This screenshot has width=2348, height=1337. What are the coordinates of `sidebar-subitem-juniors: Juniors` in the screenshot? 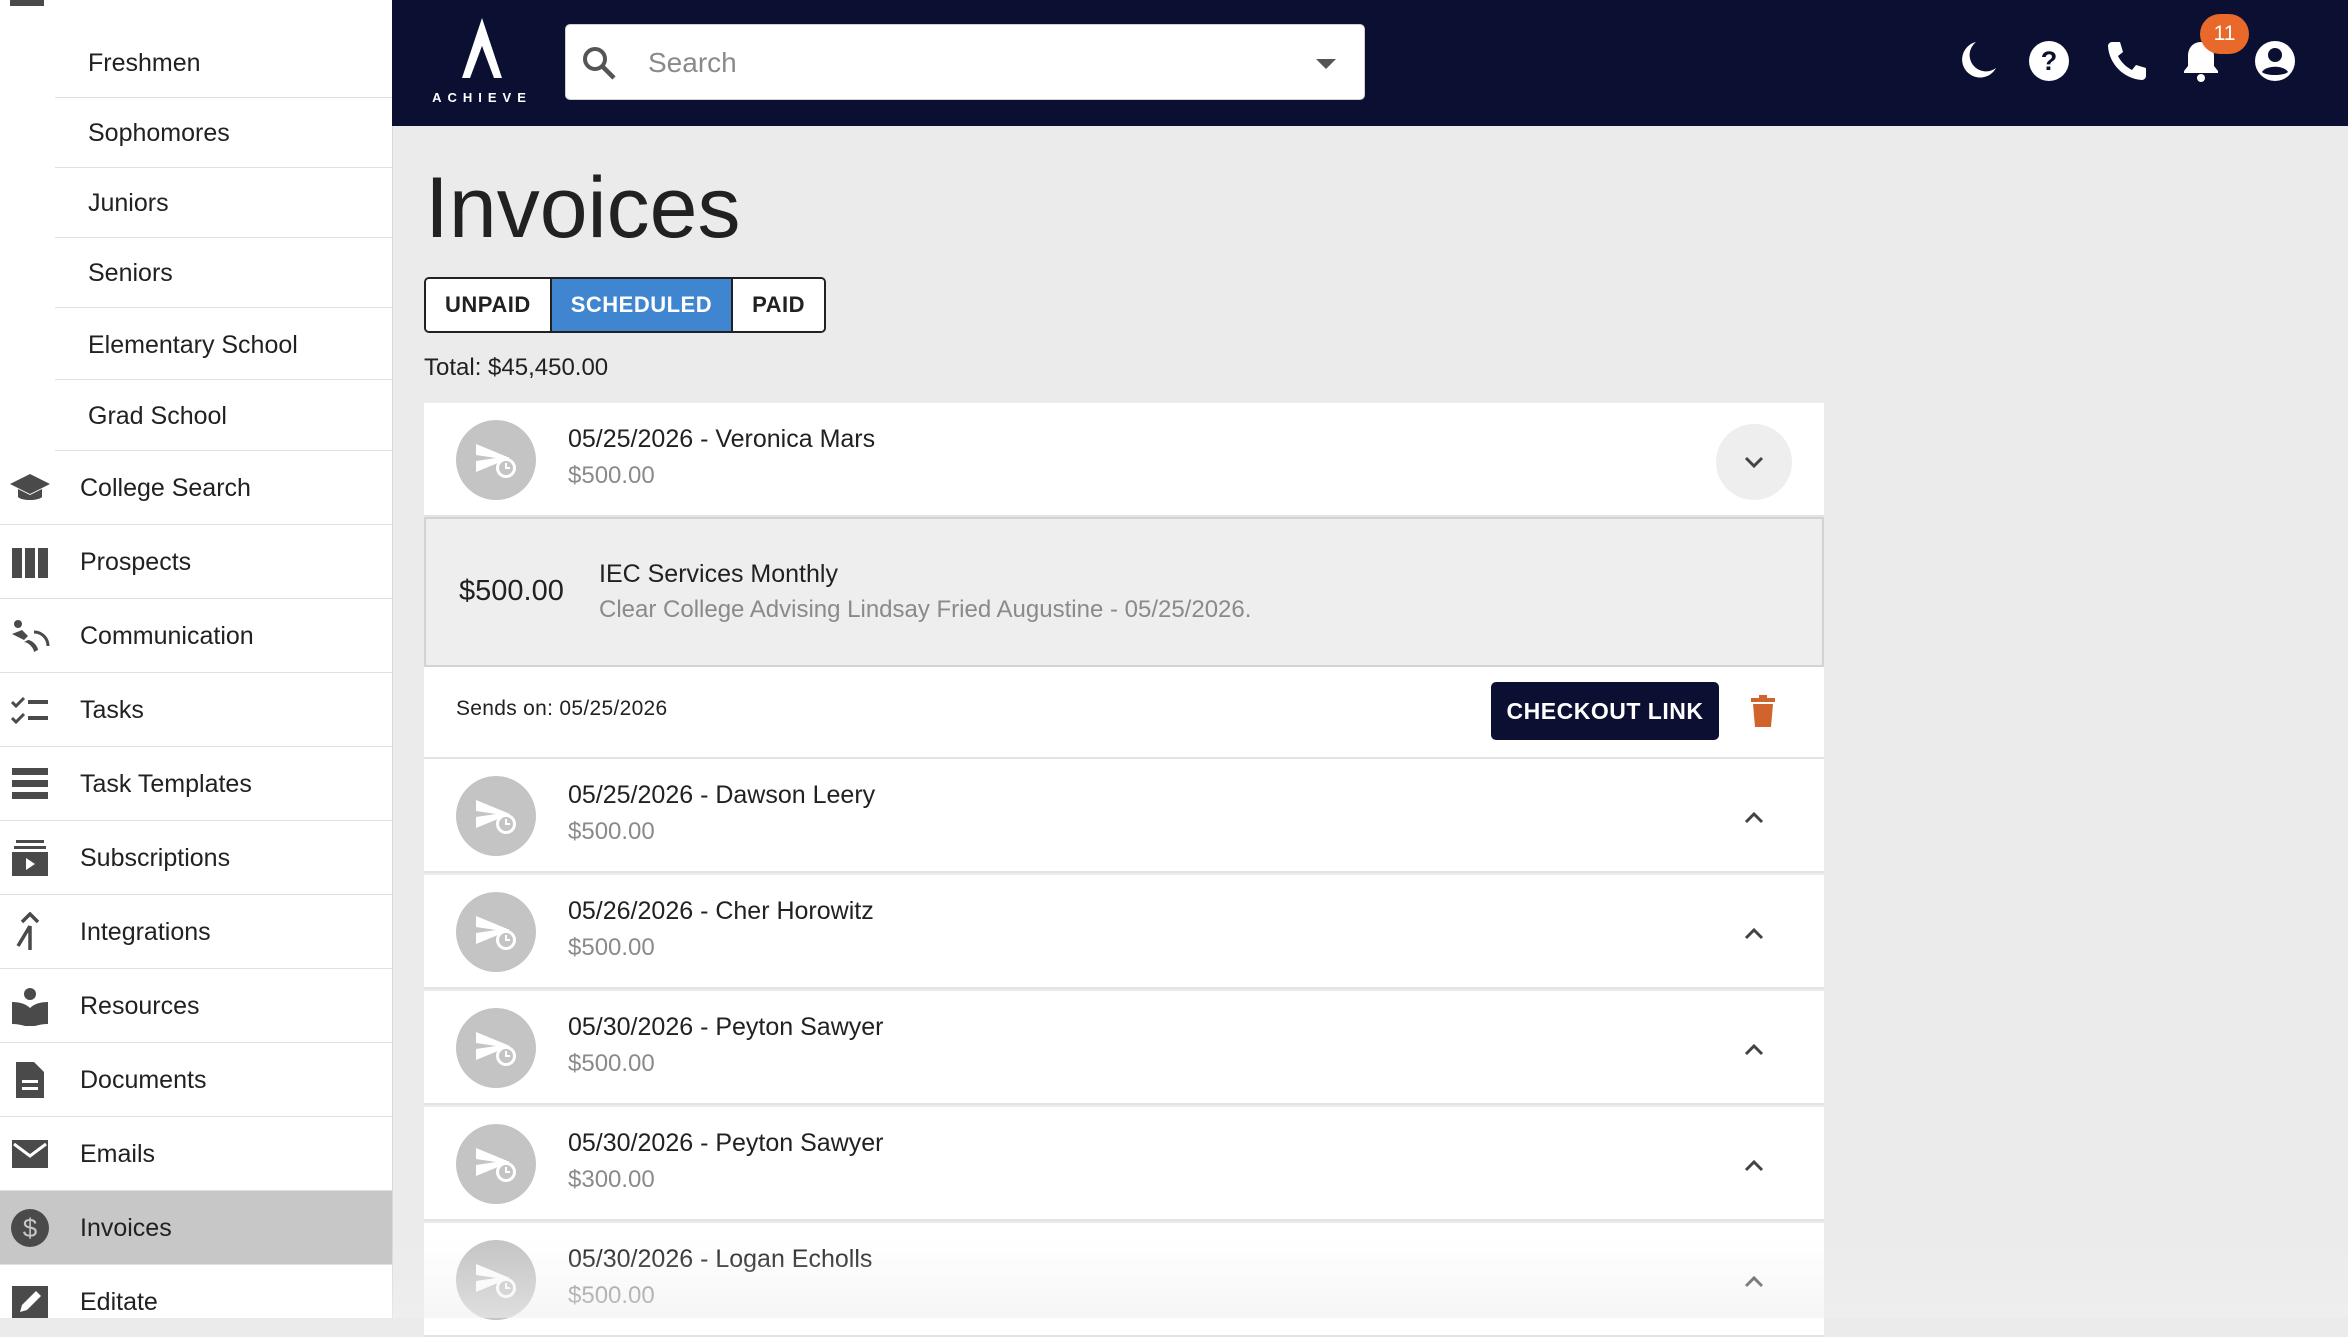 It's located at (223, 203).